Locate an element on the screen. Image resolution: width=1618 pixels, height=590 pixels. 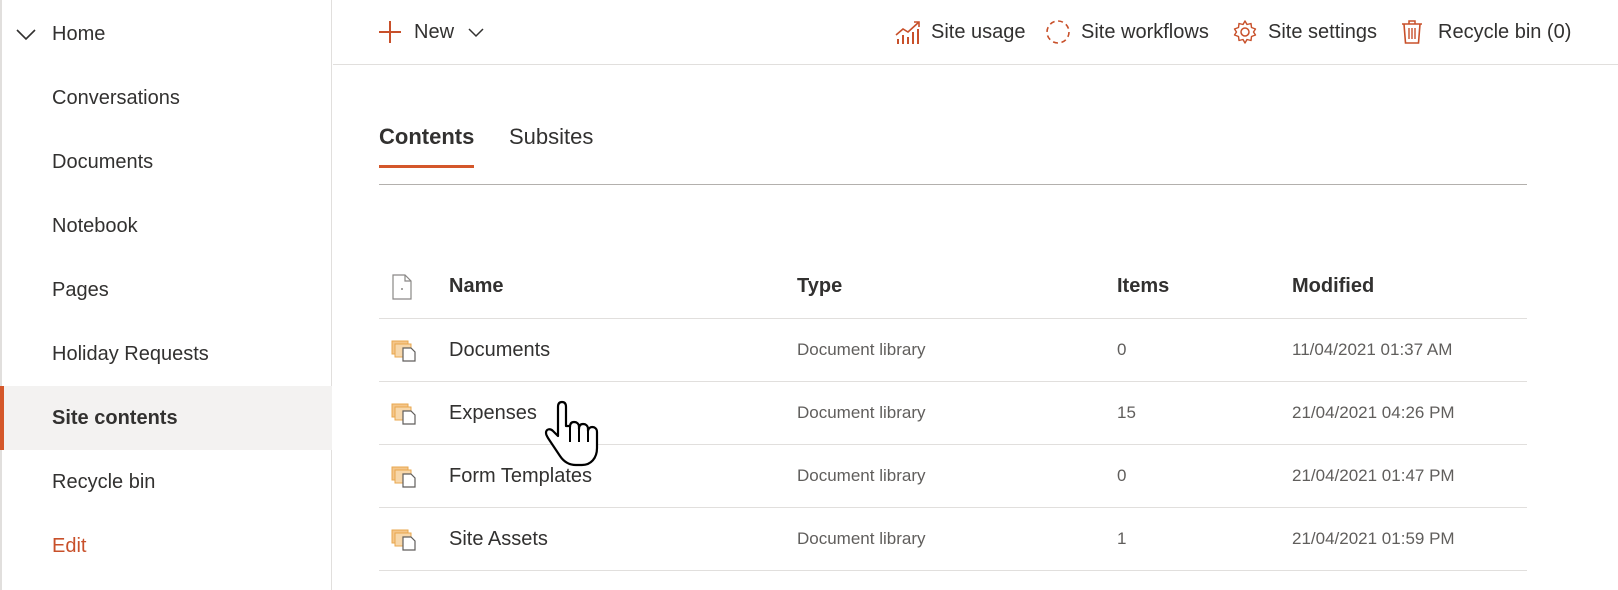
new-button-label: New is located at coordinates (434, 31).